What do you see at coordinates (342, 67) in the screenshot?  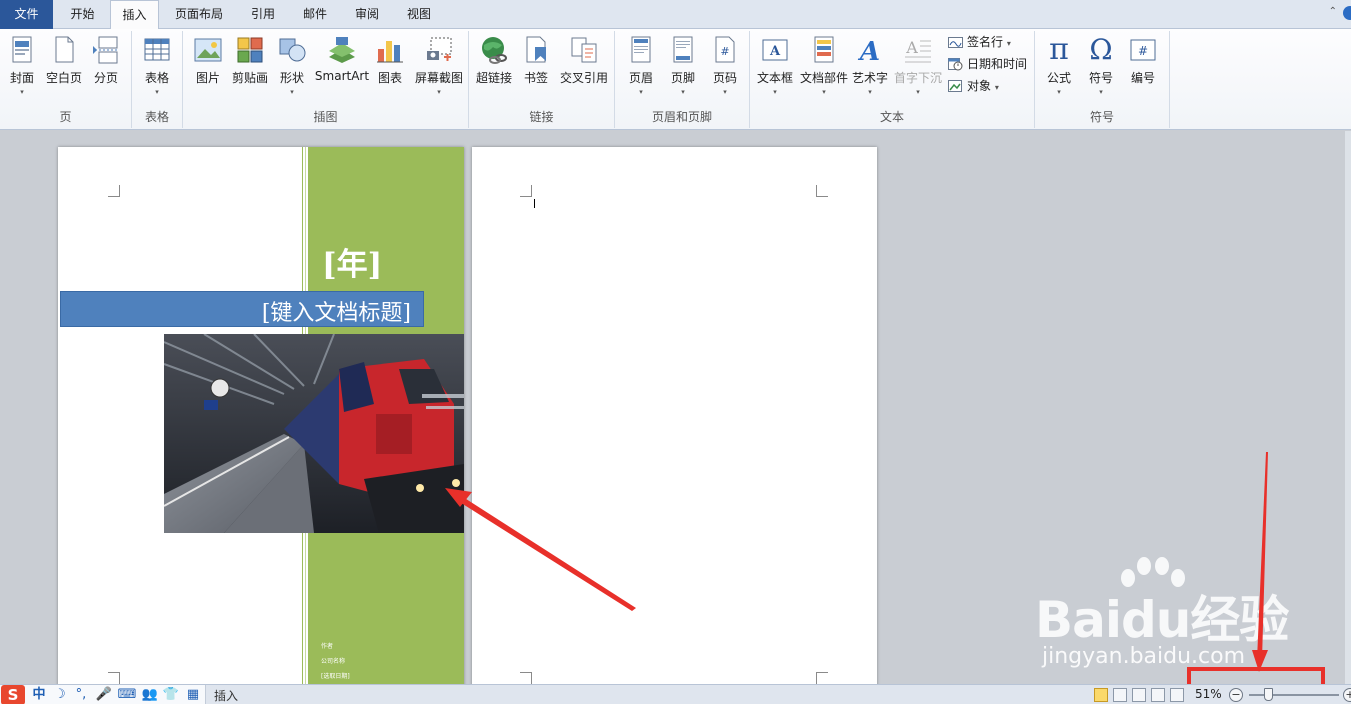 I see `smartart-button: SmartArt` at bounding box center [342, 67].